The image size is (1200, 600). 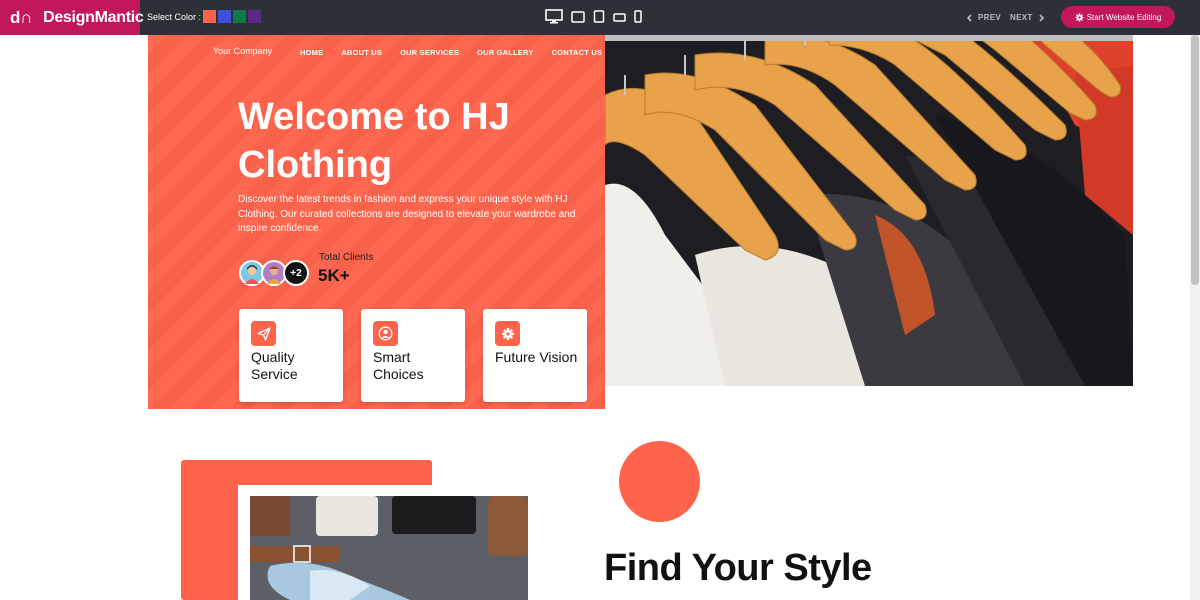 I want to click on start-website-editing-button: Start Website Editing, so click(x=1118, y=17).